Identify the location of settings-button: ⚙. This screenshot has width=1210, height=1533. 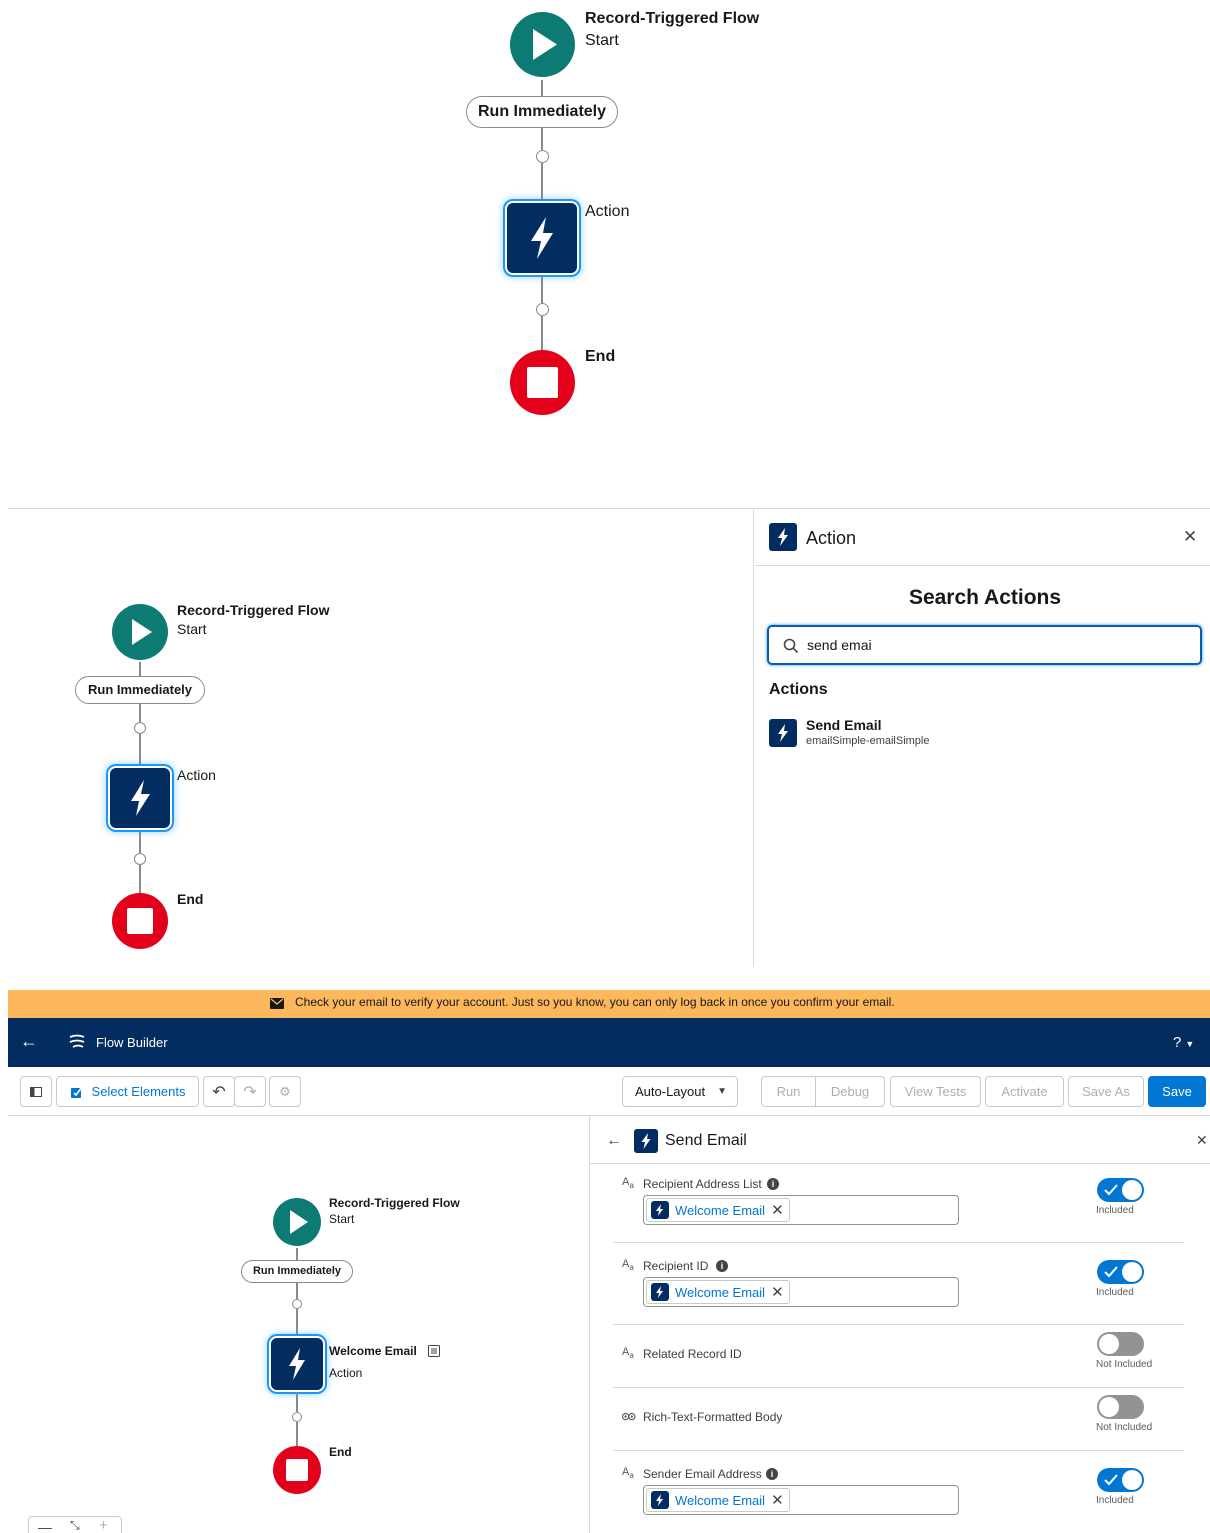
(285, 1091).